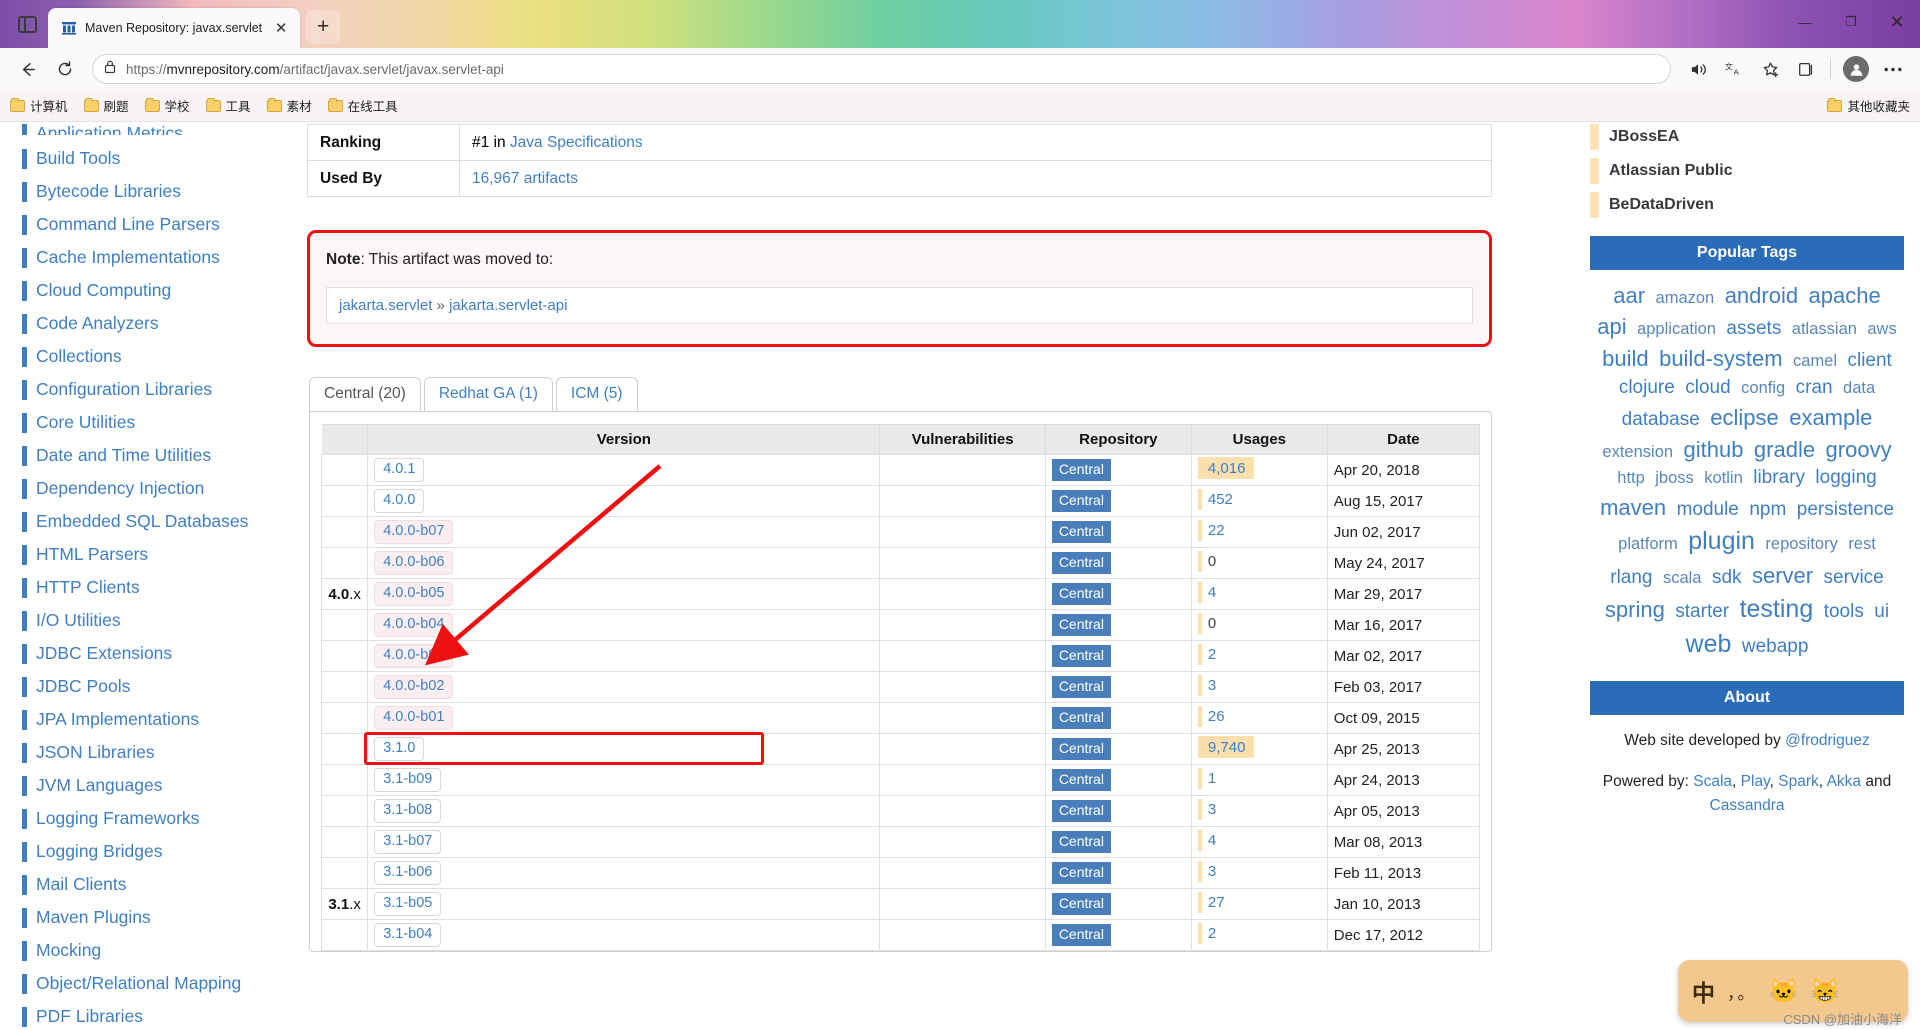 This screenshot has width=1920, height=1030. I want to click on sidebar-item-pdf-libraries: PDF Libraries, so click(161, 1017).